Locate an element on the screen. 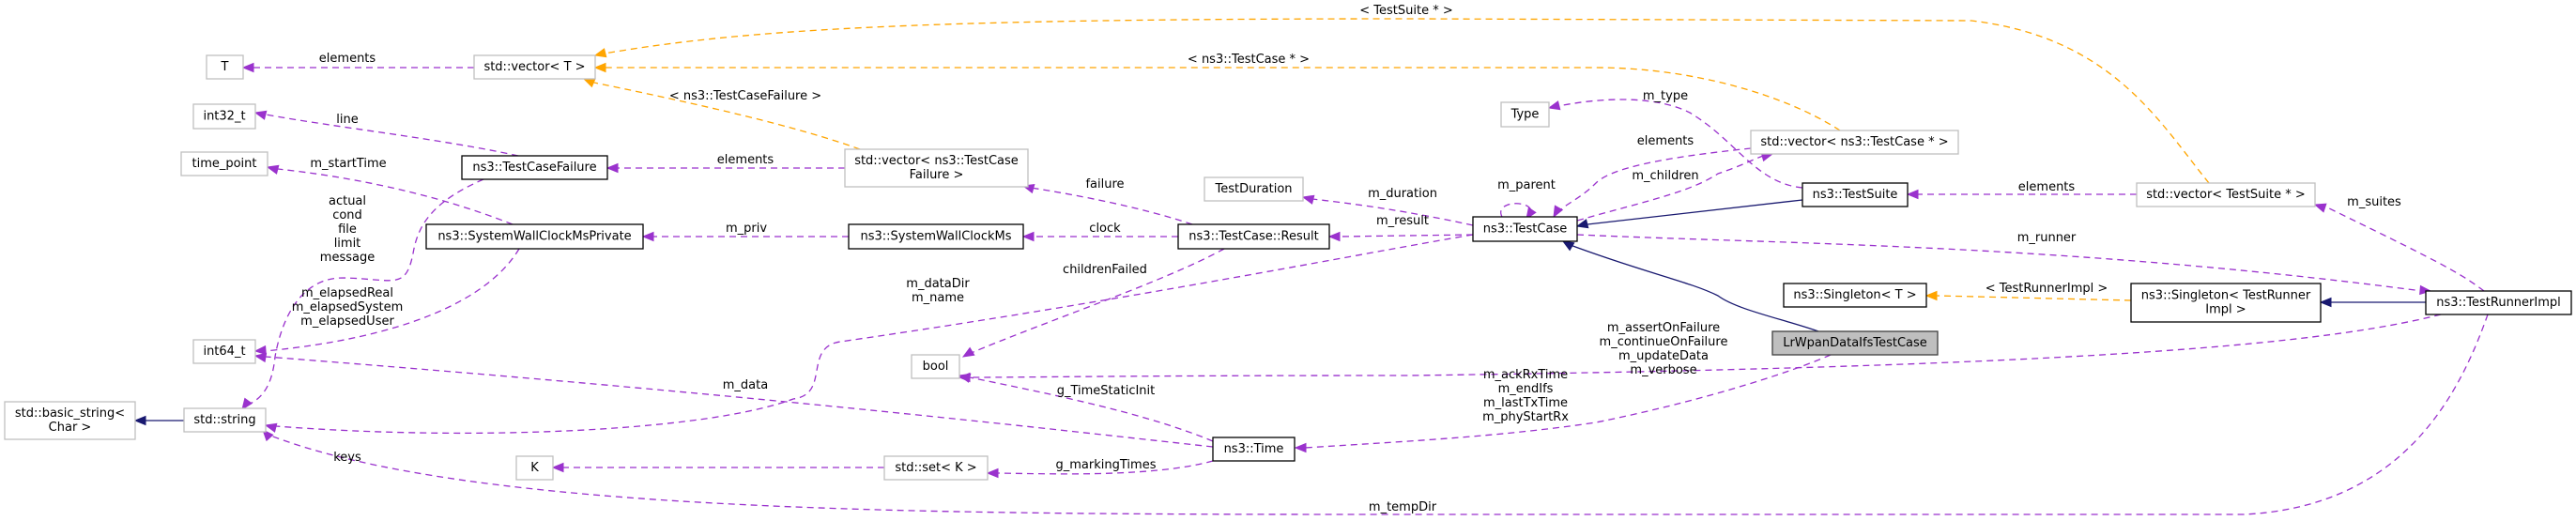  node-label: std::set< K > is located at coordinates (936, 468).